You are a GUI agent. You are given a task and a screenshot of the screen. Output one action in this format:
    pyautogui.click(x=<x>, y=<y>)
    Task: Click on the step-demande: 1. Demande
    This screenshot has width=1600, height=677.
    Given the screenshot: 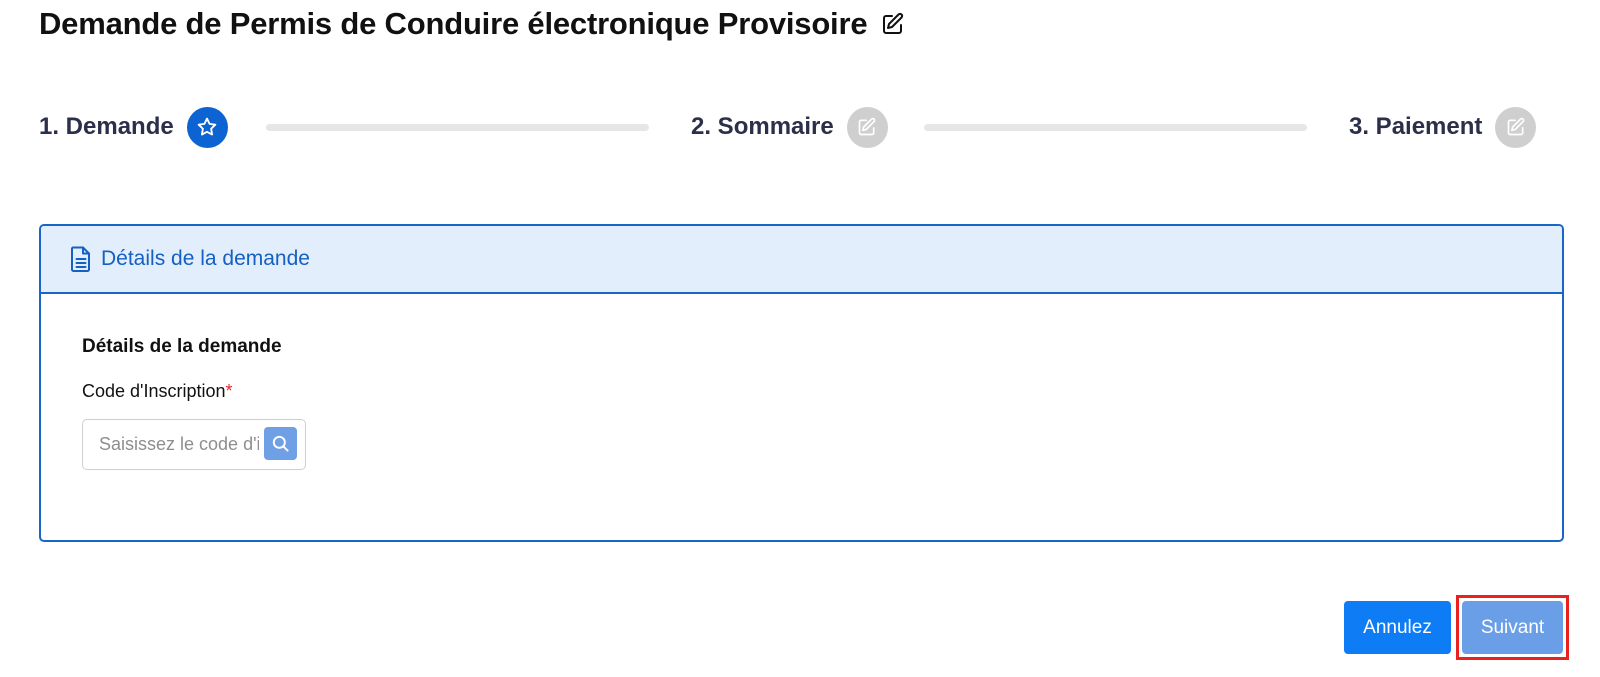 What is the action you would take?
    pyautogui.click(x=133, y=127)
    